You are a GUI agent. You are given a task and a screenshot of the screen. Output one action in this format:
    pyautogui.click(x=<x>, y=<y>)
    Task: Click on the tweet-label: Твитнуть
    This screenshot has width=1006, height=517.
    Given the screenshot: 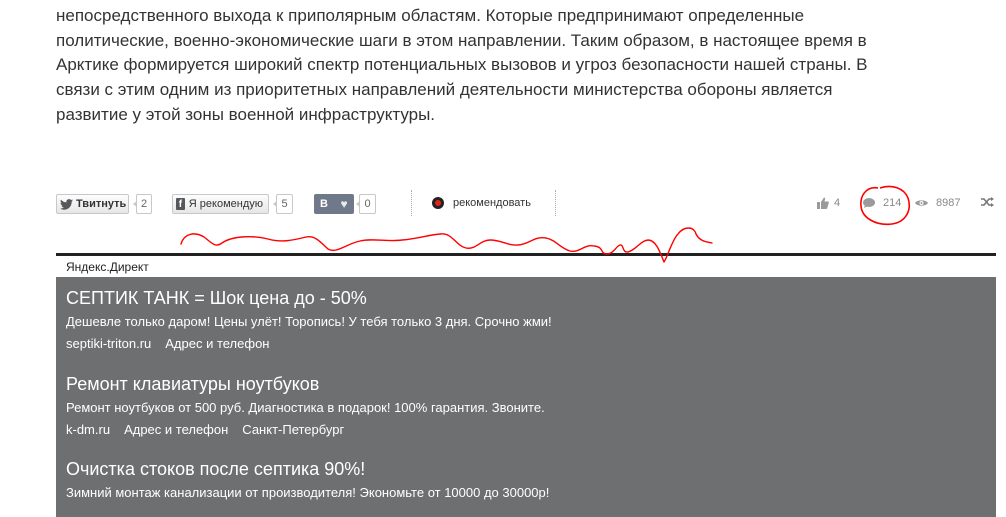 What is the action you would take?
    pyautogui.click(x=101, y=204)
    